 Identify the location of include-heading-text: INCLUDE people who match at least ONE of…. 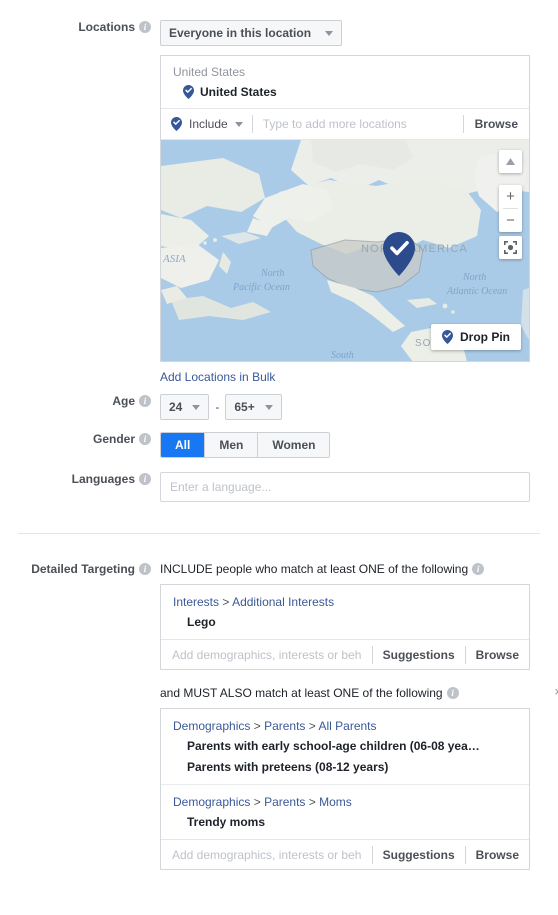
(314, 569).